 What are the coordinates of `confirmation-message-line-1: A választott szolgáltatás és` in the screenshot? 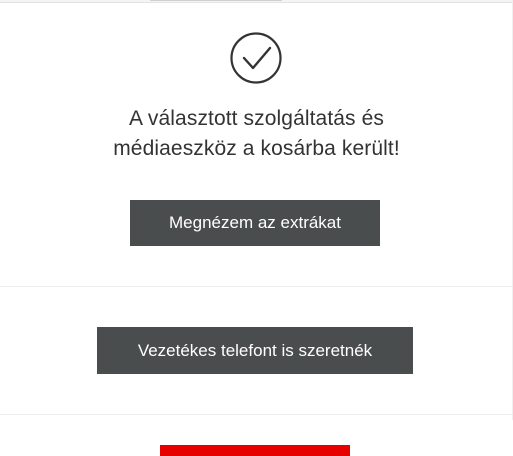 It's located at (256, 118).